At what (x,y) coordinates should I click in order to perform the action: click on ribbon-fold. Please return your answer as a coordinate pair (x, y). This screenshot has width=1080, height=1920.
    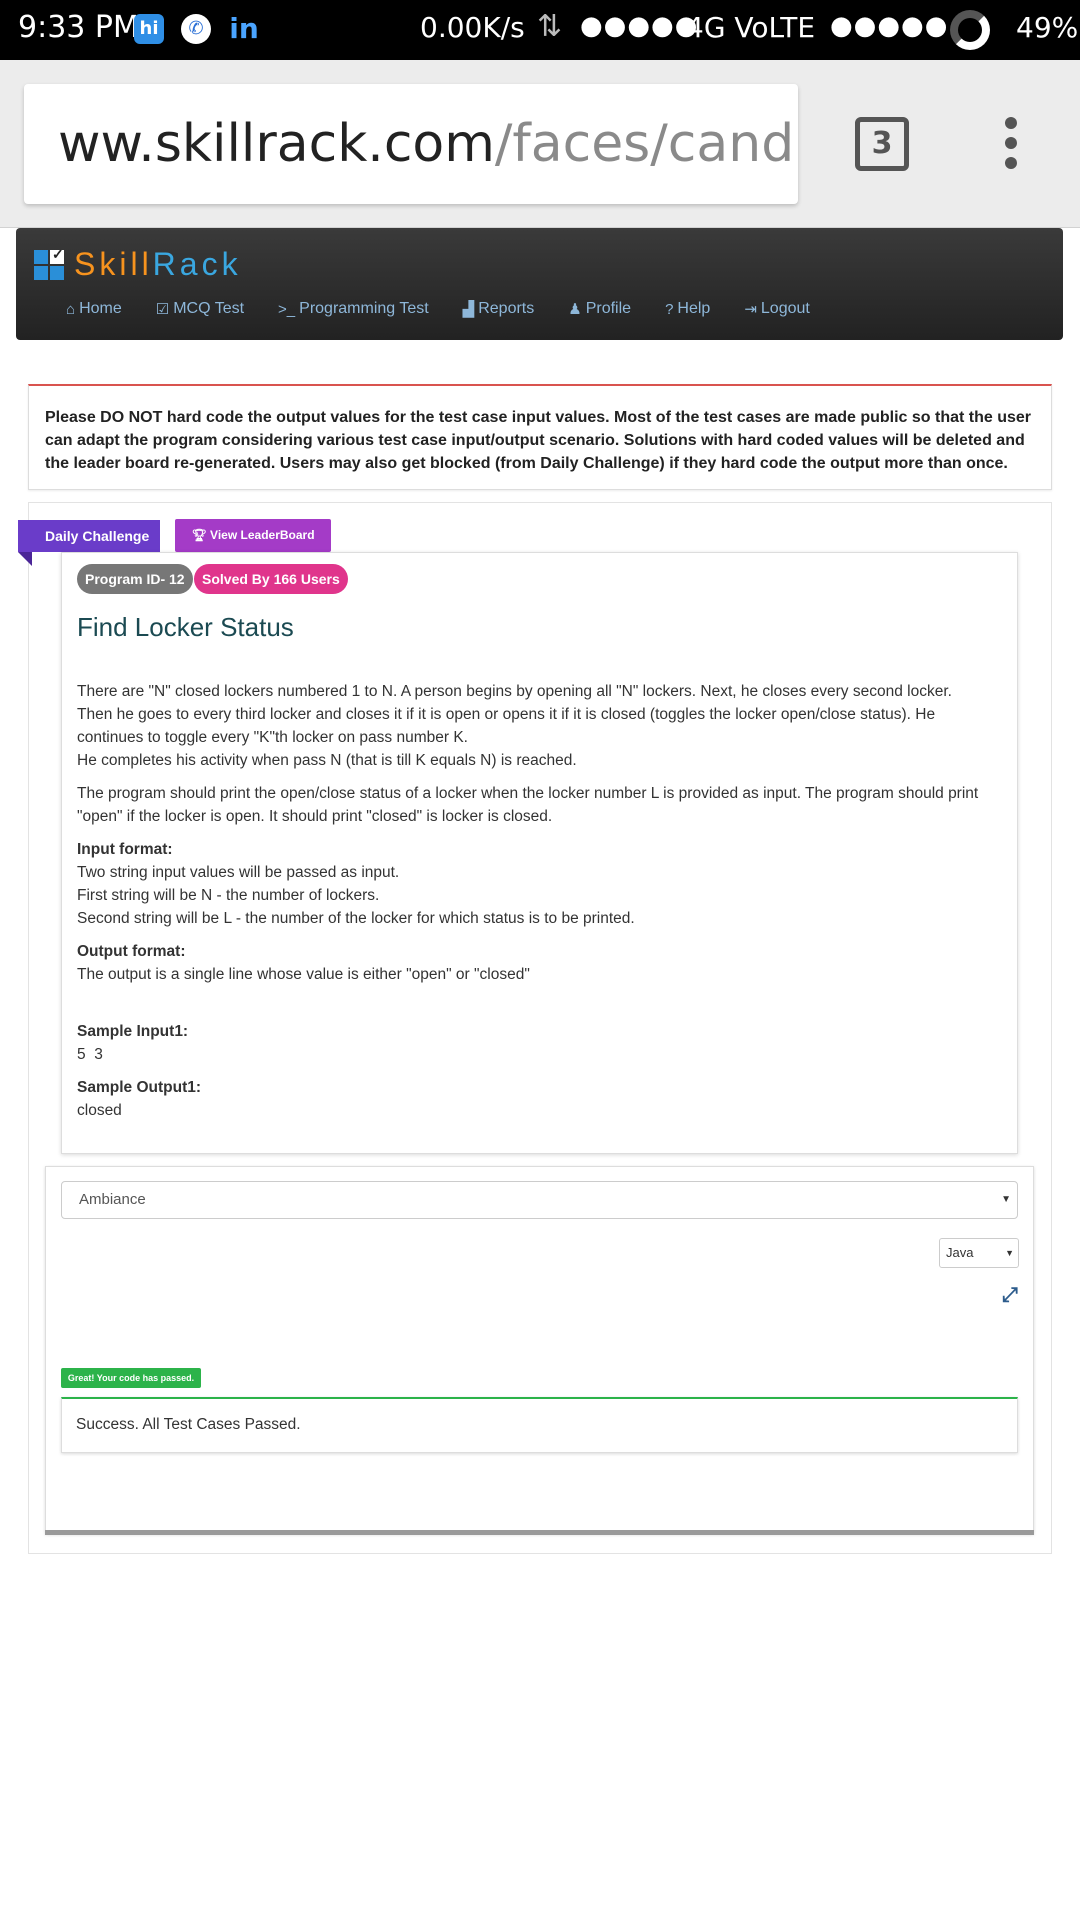
    Looking at the image, I should click on (25, 559).